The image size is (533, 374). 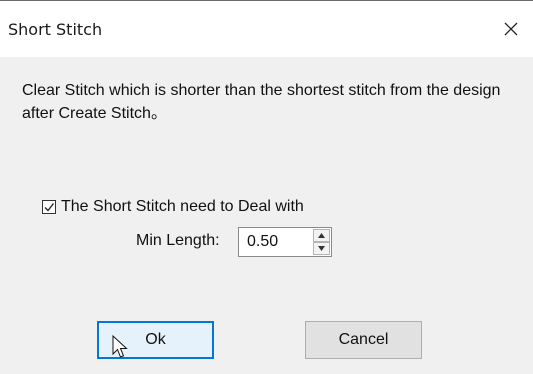 What do you see at coordinates (363, 340) in the screenshot?
I see `cancel-button: Cancel` at bounding box center [363, 340].